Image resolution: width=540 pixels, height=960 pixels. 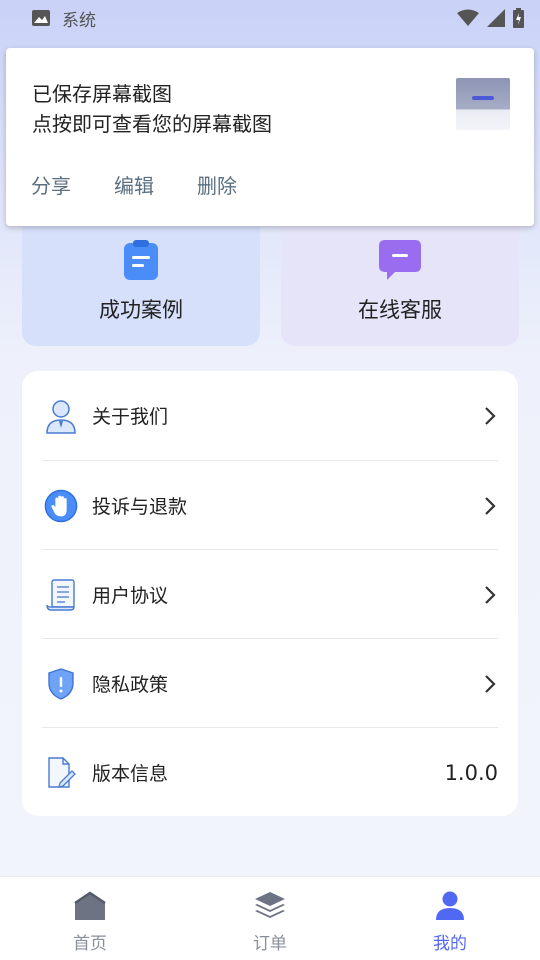 What do you see at coordinates (140, 507) in the screenshot?
I see `menu-item-label: 投诉与退款` at bounding box center [140, 507].